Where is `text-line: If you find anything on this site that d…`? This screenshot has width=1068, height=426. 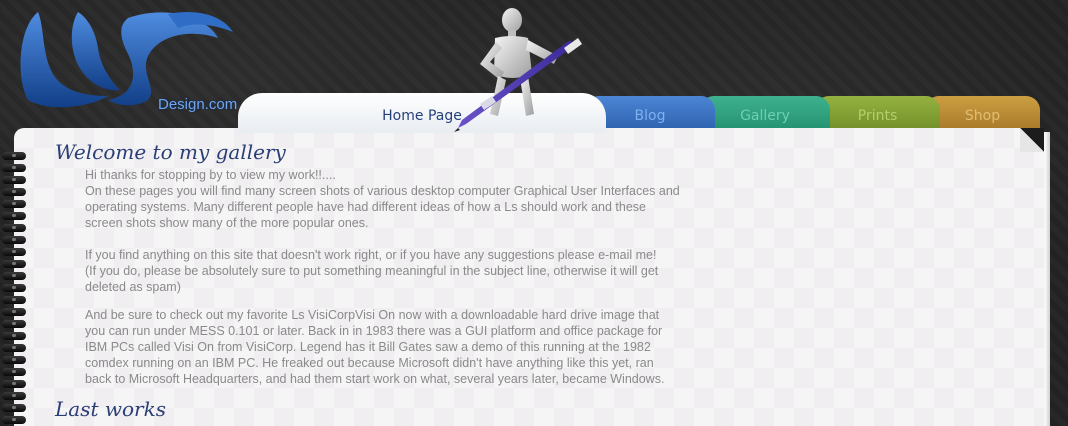 text-line: If you find anything on this site that d… is located at coordinates (371, 255).